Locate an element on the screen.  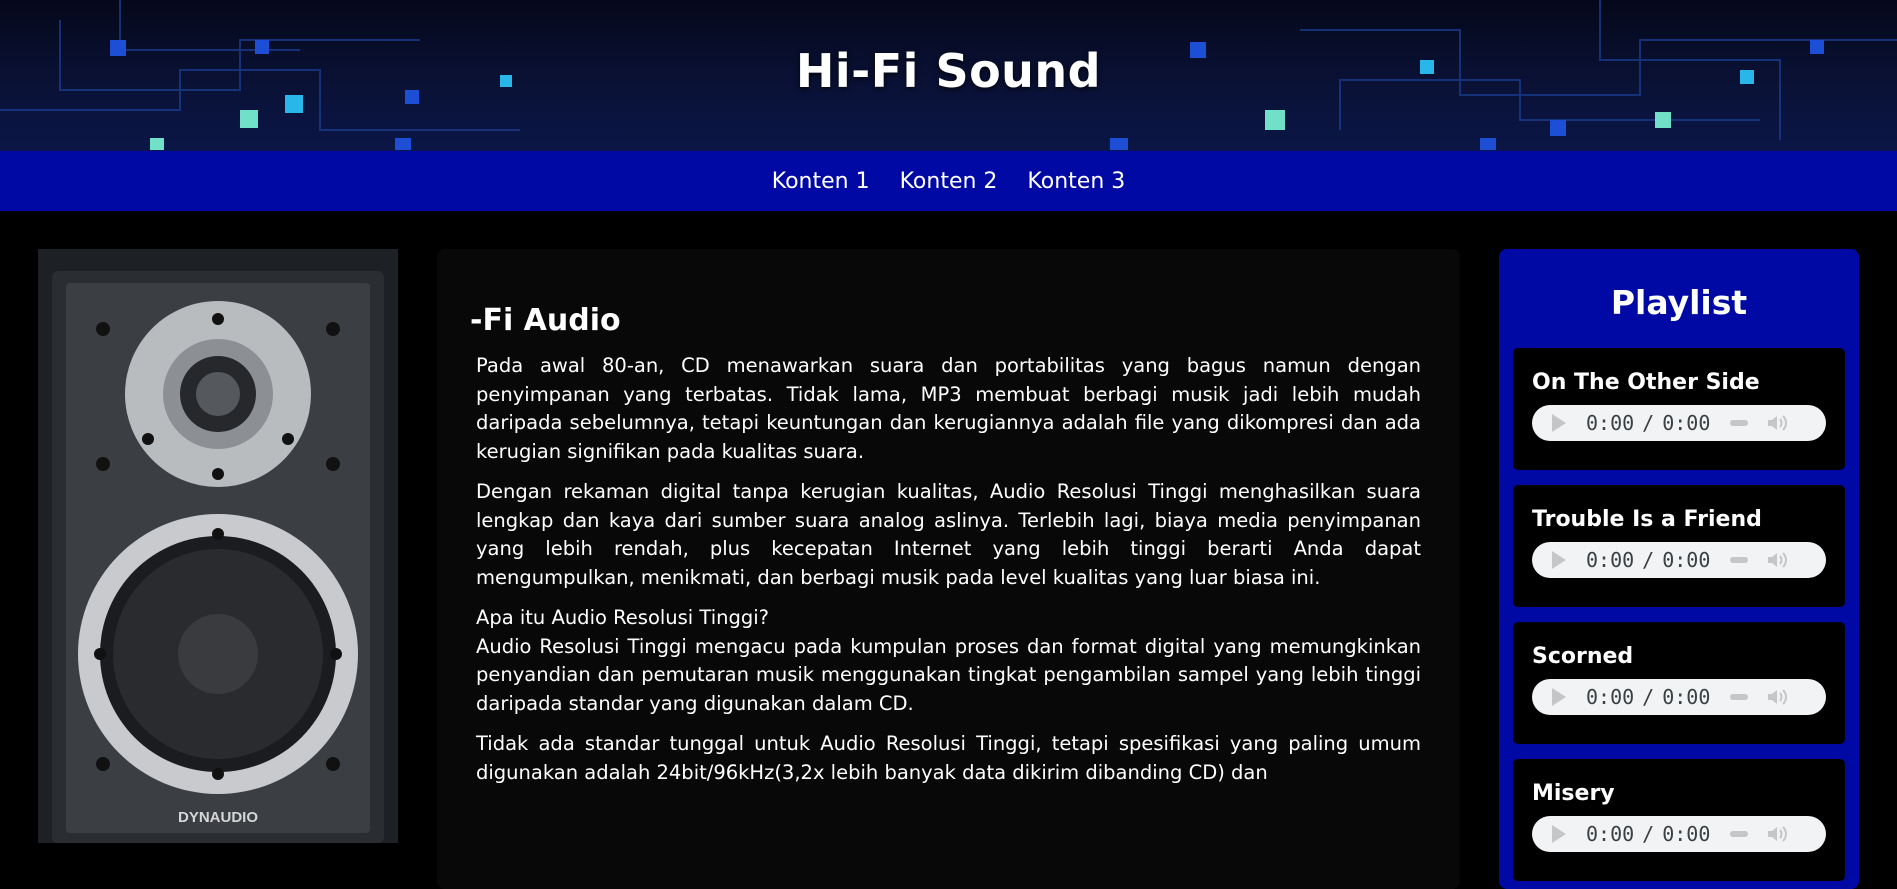
playlist-track: Trouble Is a Friend 0:00 / 0:00 is located at coordinates (1679, 546).